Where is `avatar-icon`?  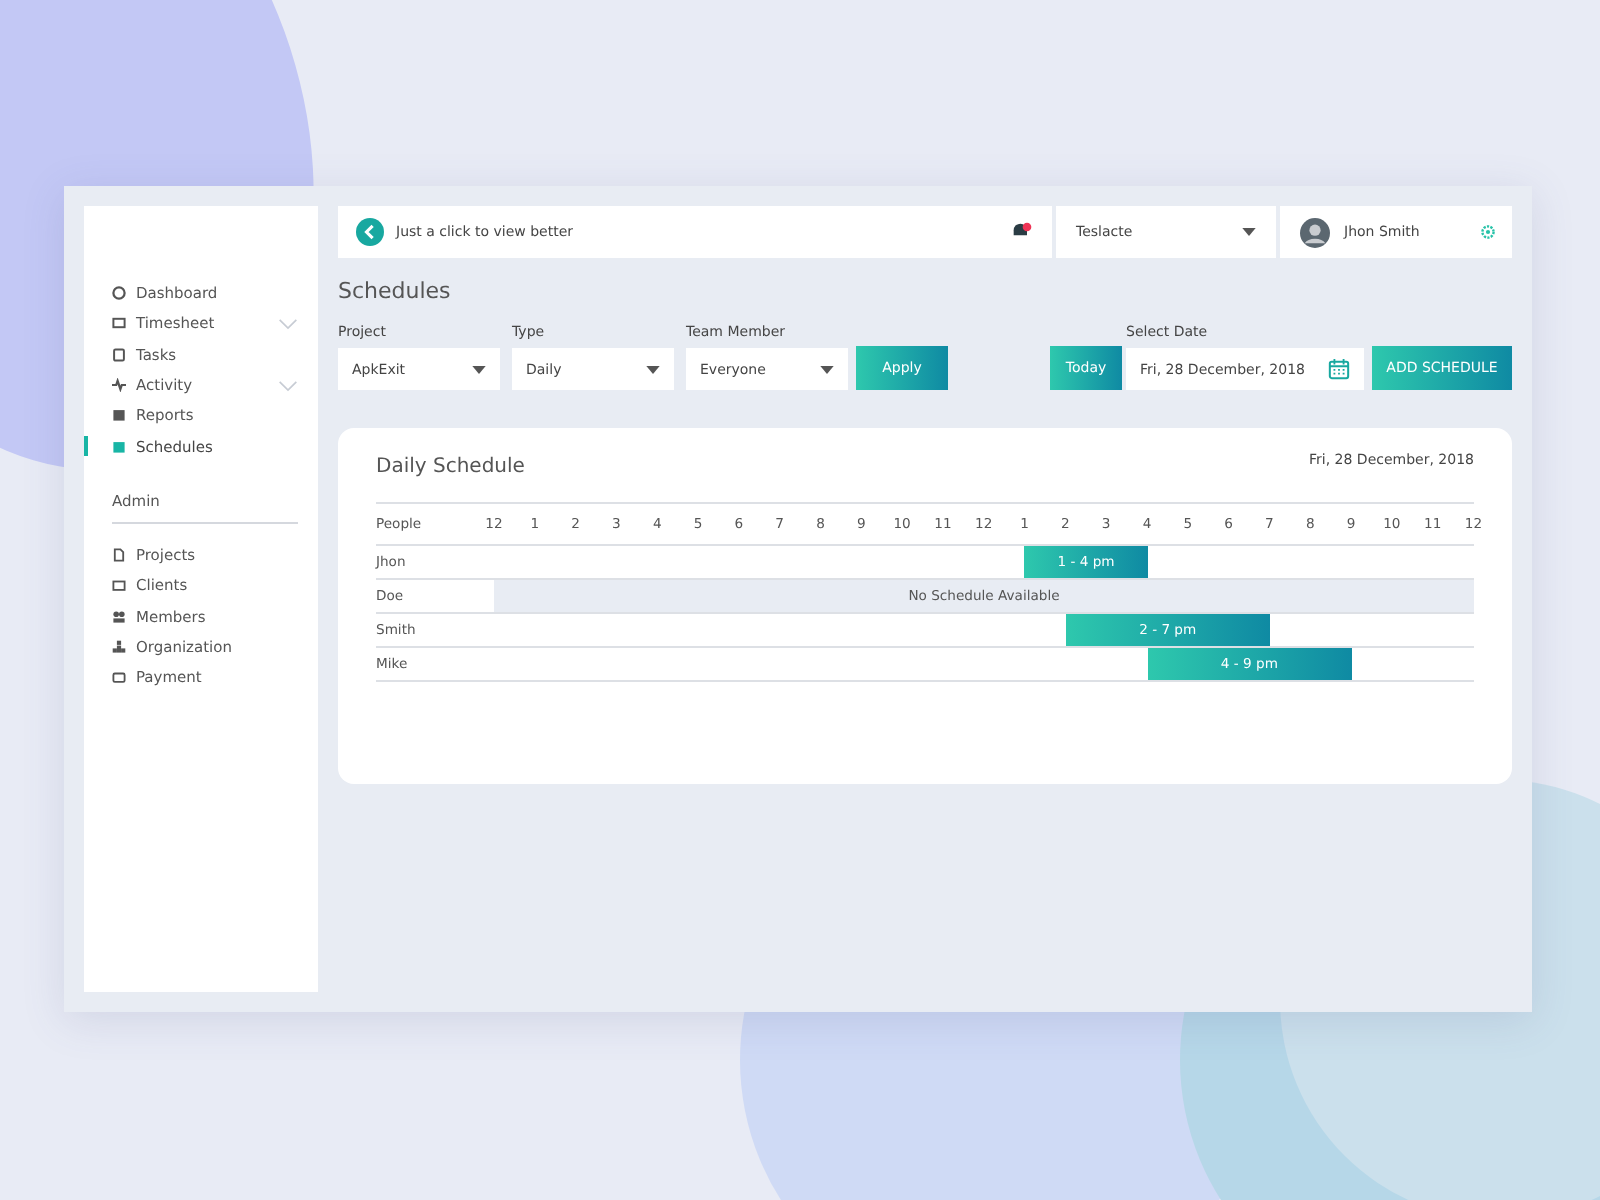
avatar-icon is located at coordinates (1315, 232).